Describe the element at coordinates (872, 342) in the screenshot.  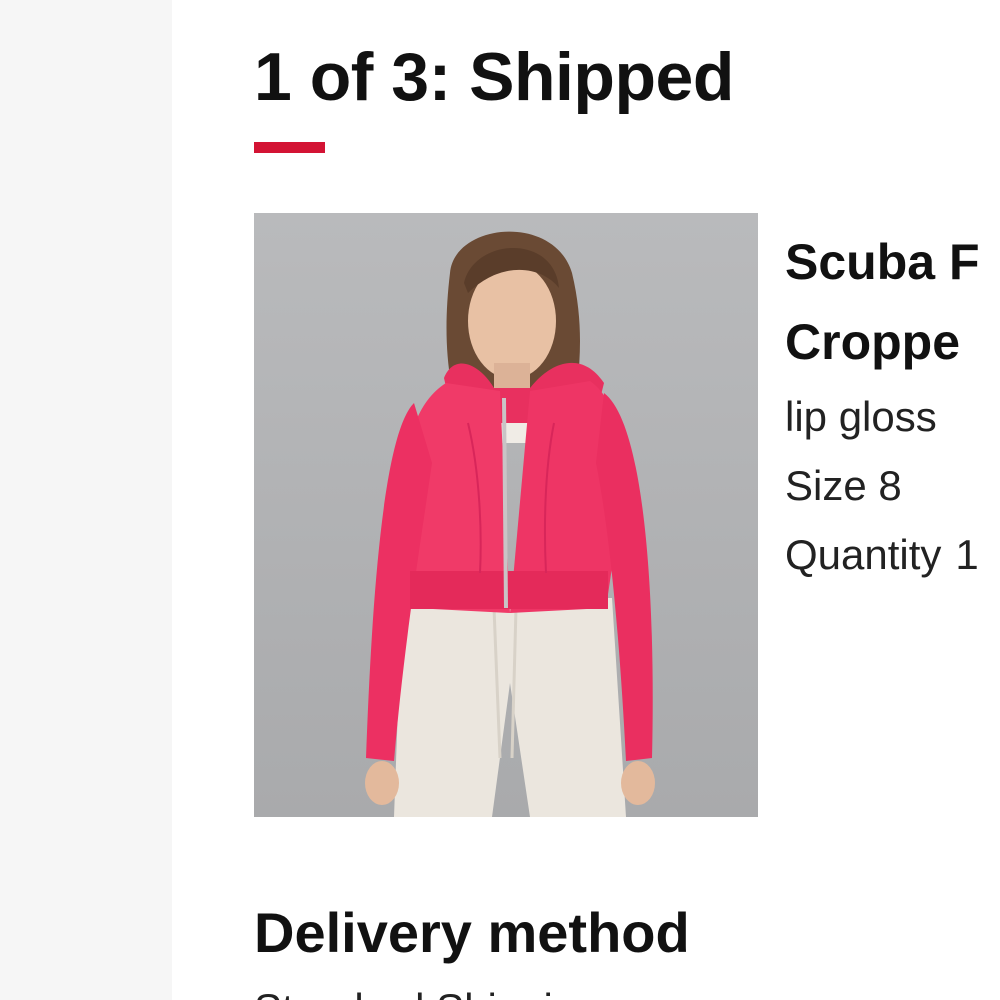
I see `product-name-line-2: Croppe` at that location.